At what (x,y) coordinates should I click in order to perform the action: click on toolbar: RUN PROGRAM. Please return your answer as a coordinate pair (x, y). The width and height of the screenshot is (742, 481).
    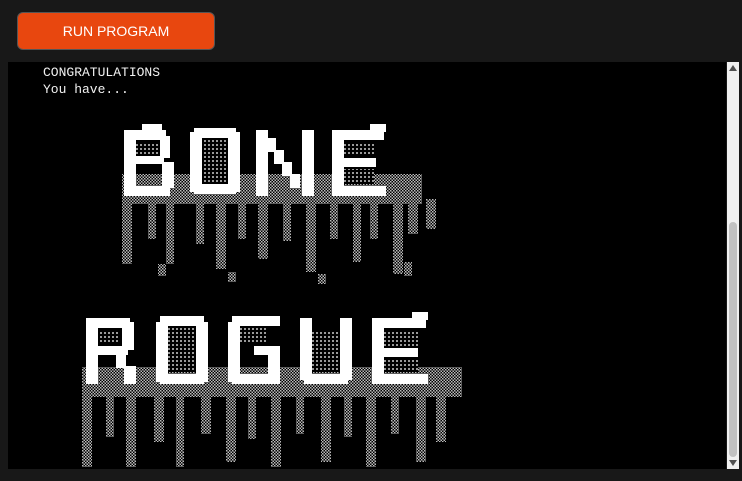
    Looking at the image, I should click on (371, 31).